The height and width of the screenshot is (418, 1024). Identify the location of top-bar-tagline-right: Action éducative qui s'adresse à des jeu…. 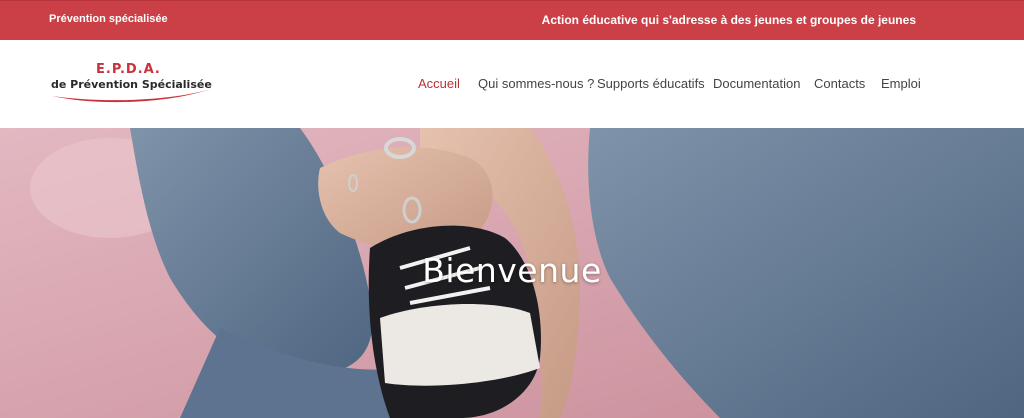
(728, 20).